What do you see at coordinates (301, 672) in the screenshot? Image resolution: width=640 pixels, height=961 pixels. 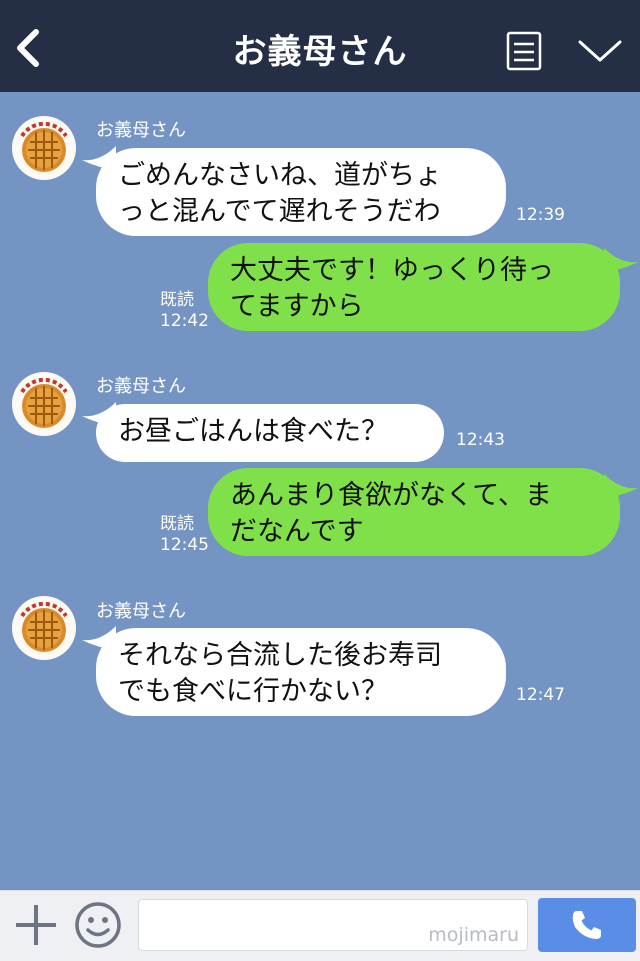 I see `incoming-message-bubble: それなら合流した後お寿司 でも食べに行かない？` at bounding box center [301, 672].